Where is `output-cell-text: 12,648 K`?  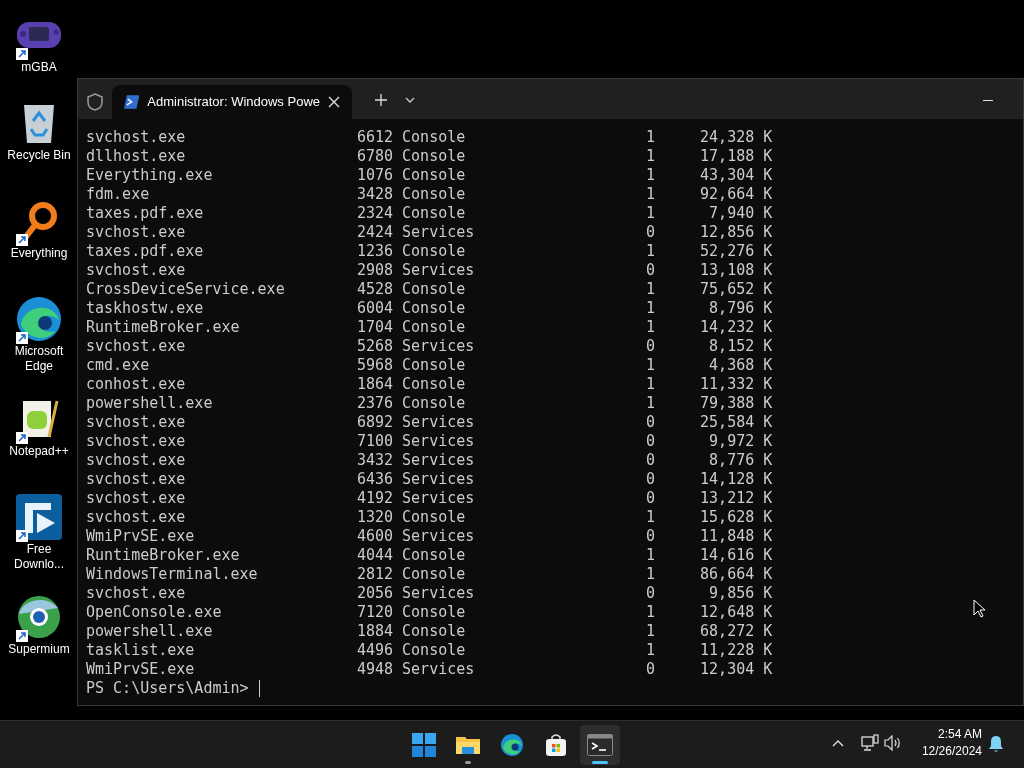 output-cell-text: 12,648 K is located at coordinates (736, 612).